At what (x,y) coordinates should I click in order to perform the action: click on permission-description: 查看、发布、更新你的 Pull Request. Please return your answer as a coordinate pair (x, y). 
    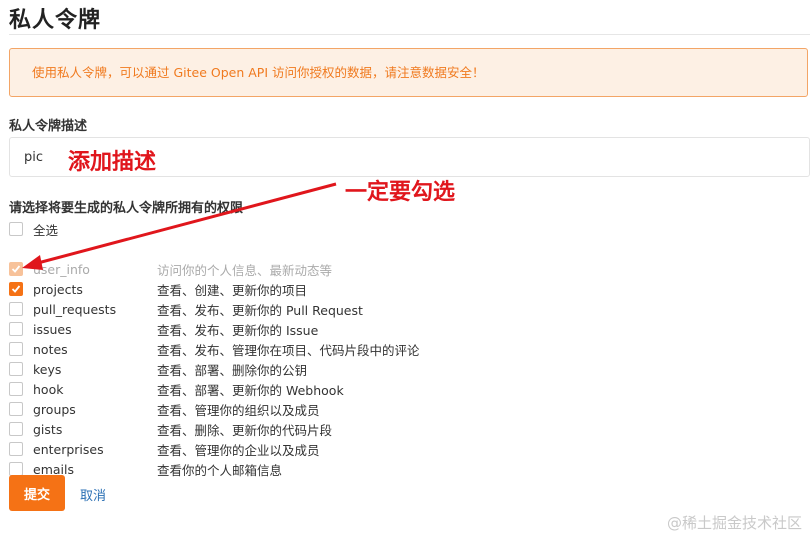
    Looking at the image, I should click on (260, 310).